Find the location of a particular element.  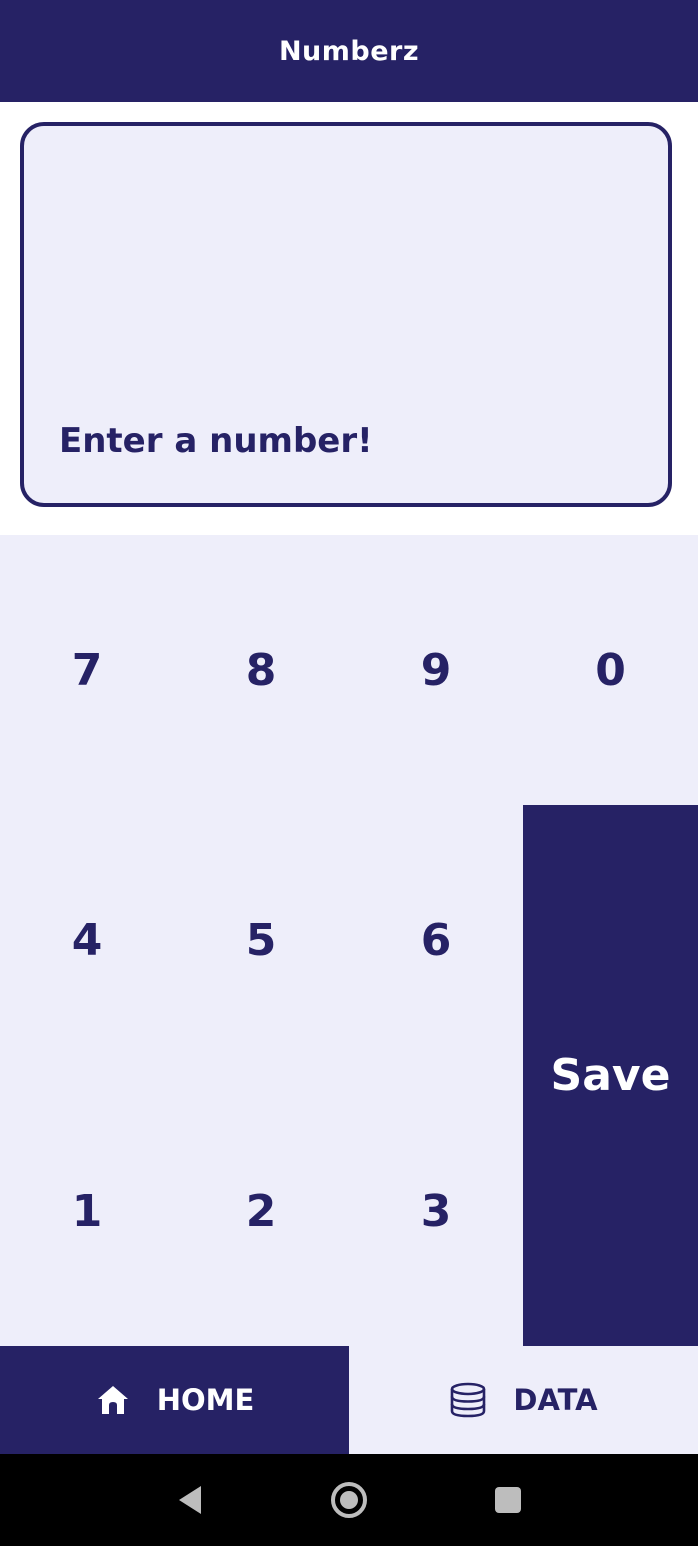

top-app-bar: Numberz is located at coordinates (349, 51).